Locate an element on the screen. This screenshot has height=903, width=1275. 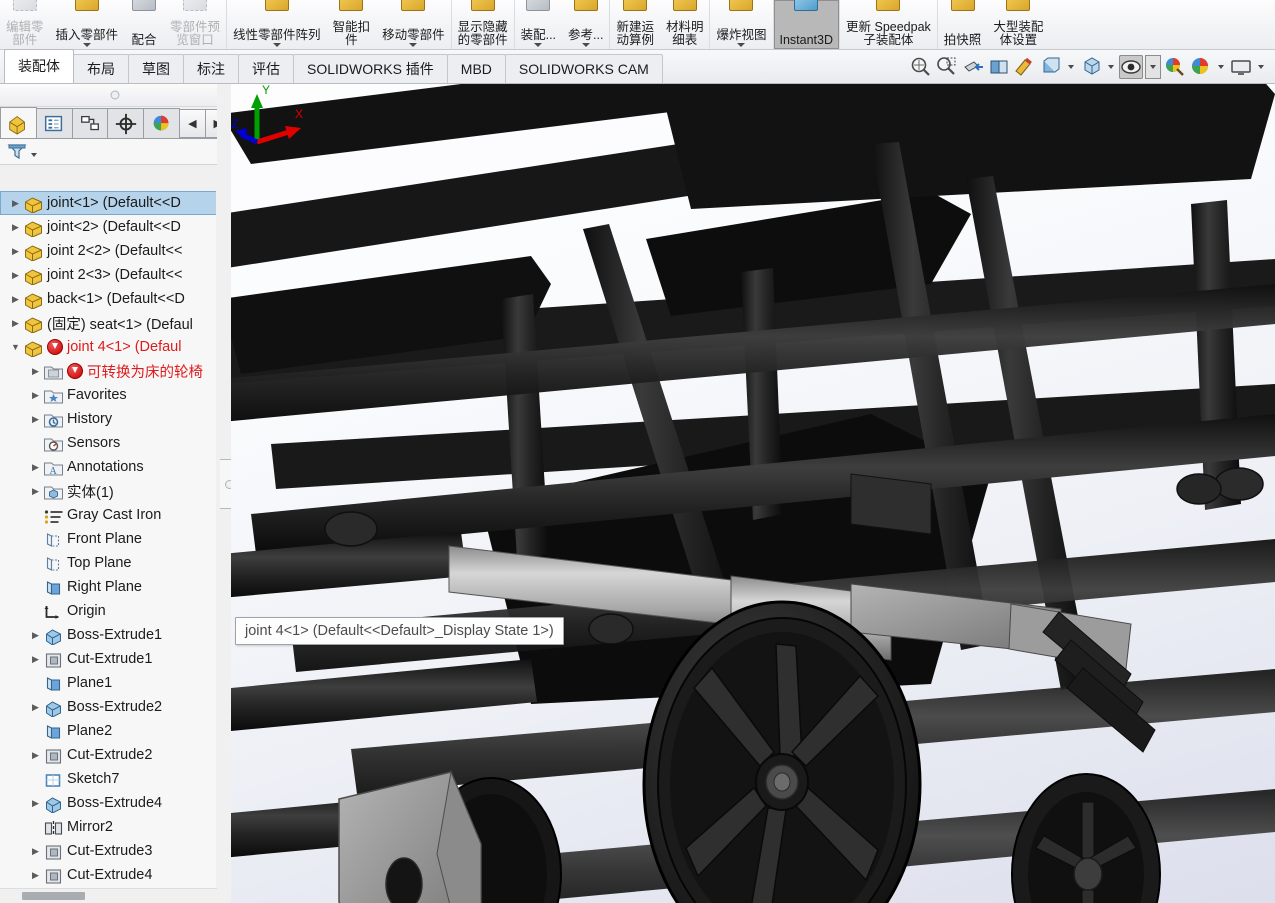
view-orientation-button is located at coordinates (1091, 67).